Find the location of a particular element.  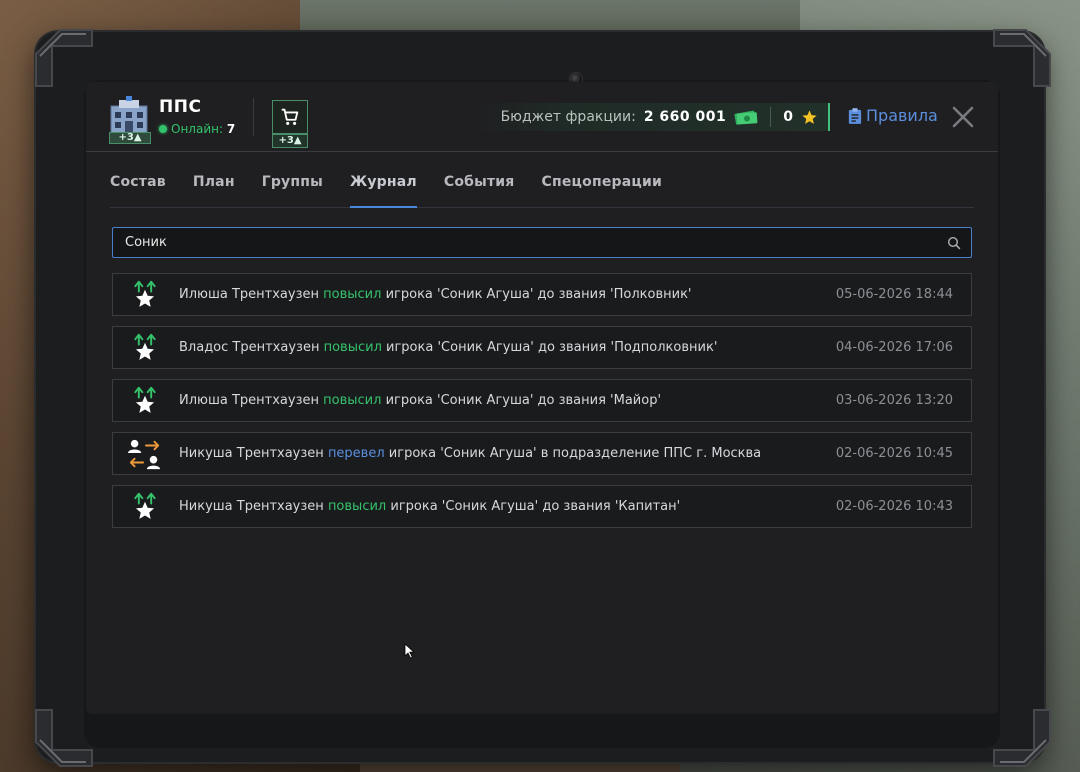

journal-date: 02-06-2026 10:45 is located at coordinates (894, 453).